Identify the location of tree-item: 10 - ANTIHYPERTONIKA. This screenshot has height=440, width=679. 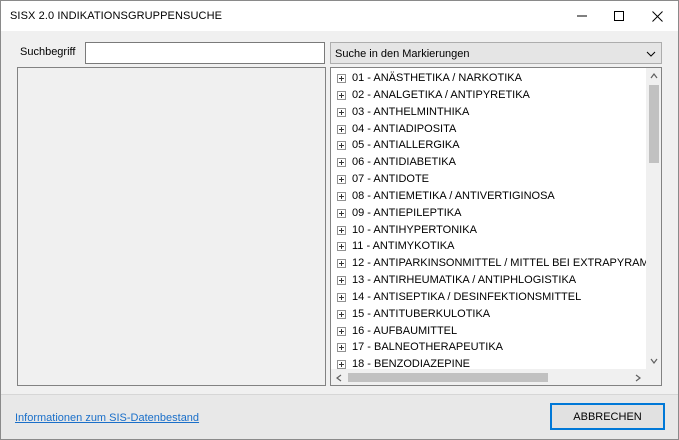
(492, 230).